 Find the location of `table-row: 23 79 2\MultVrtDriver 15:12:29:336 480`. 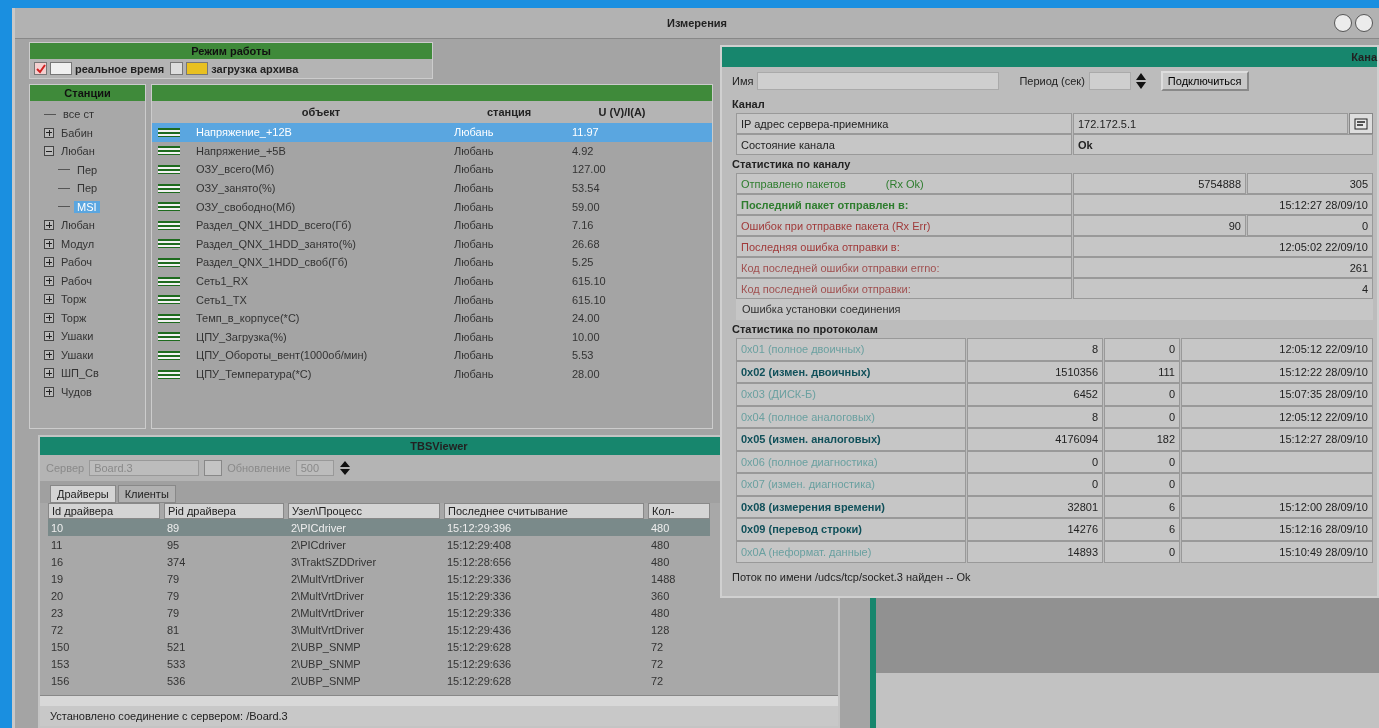

table-row: 23 79 2\MultVrtDriver 15:12:29:336 480 is located at coordinates (379, 612).